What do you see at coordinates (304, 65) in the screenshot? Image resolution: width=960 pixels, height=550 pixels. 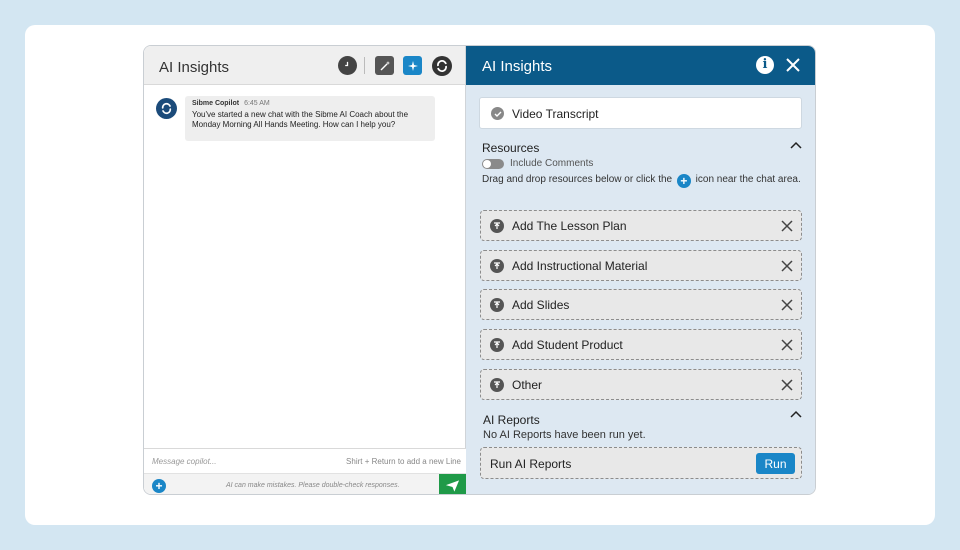 I see `chat-header: AI Insights` at bounding box center [304, 65].